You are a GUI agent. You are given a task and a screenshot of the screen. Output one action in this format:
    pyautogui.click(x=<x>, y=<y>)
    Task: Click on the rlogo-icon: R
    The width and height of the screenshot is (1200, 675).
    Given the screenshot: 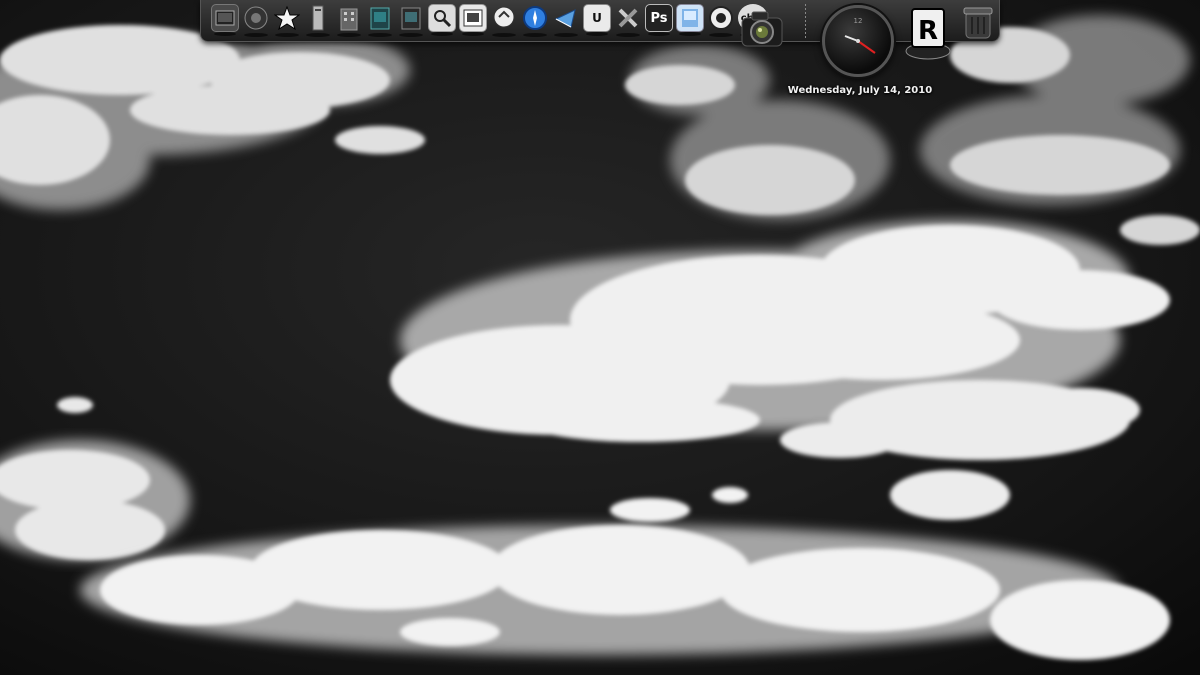 What is the action you would take?
    pyautogui.click(x=928, y=33)
    